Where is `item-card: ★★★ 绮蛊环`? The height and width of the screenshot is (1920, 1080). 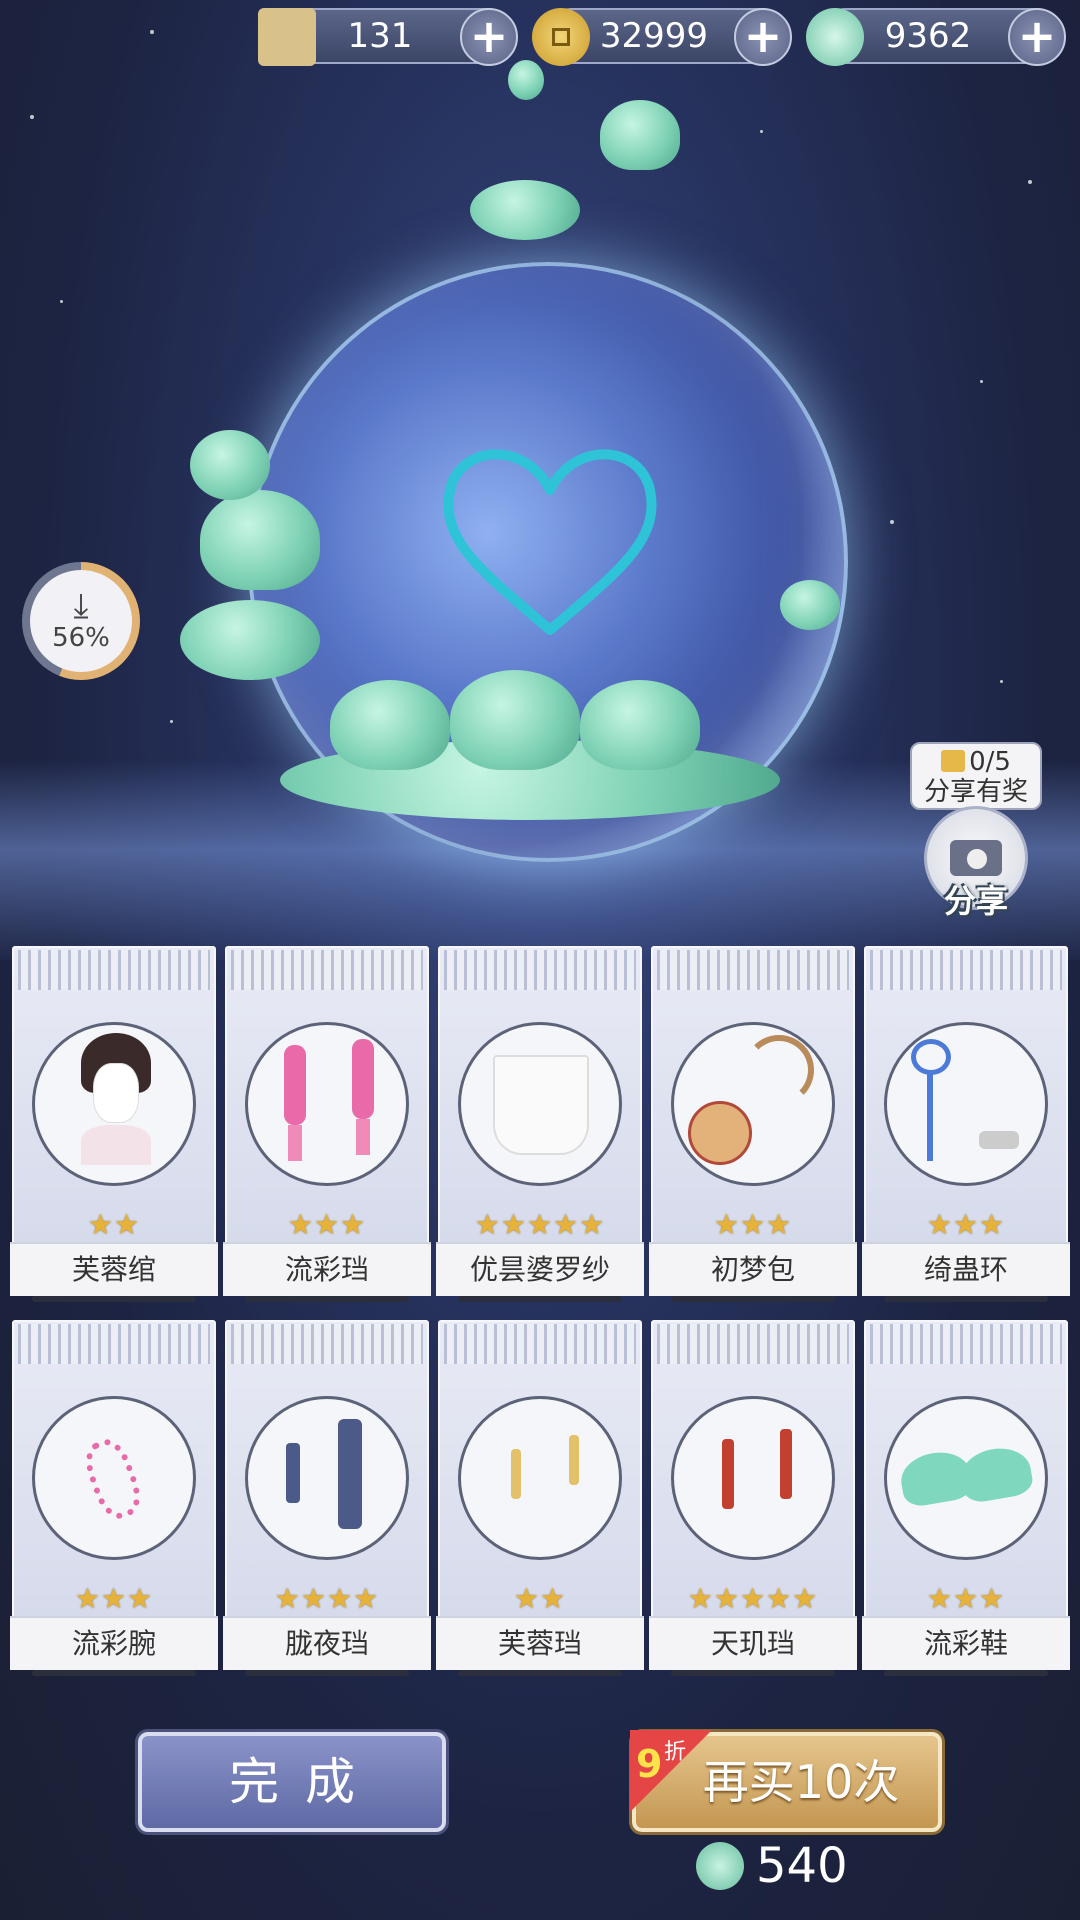
item-card: ★★★ 绮蛊环 is located at coordinates (966, 1125).